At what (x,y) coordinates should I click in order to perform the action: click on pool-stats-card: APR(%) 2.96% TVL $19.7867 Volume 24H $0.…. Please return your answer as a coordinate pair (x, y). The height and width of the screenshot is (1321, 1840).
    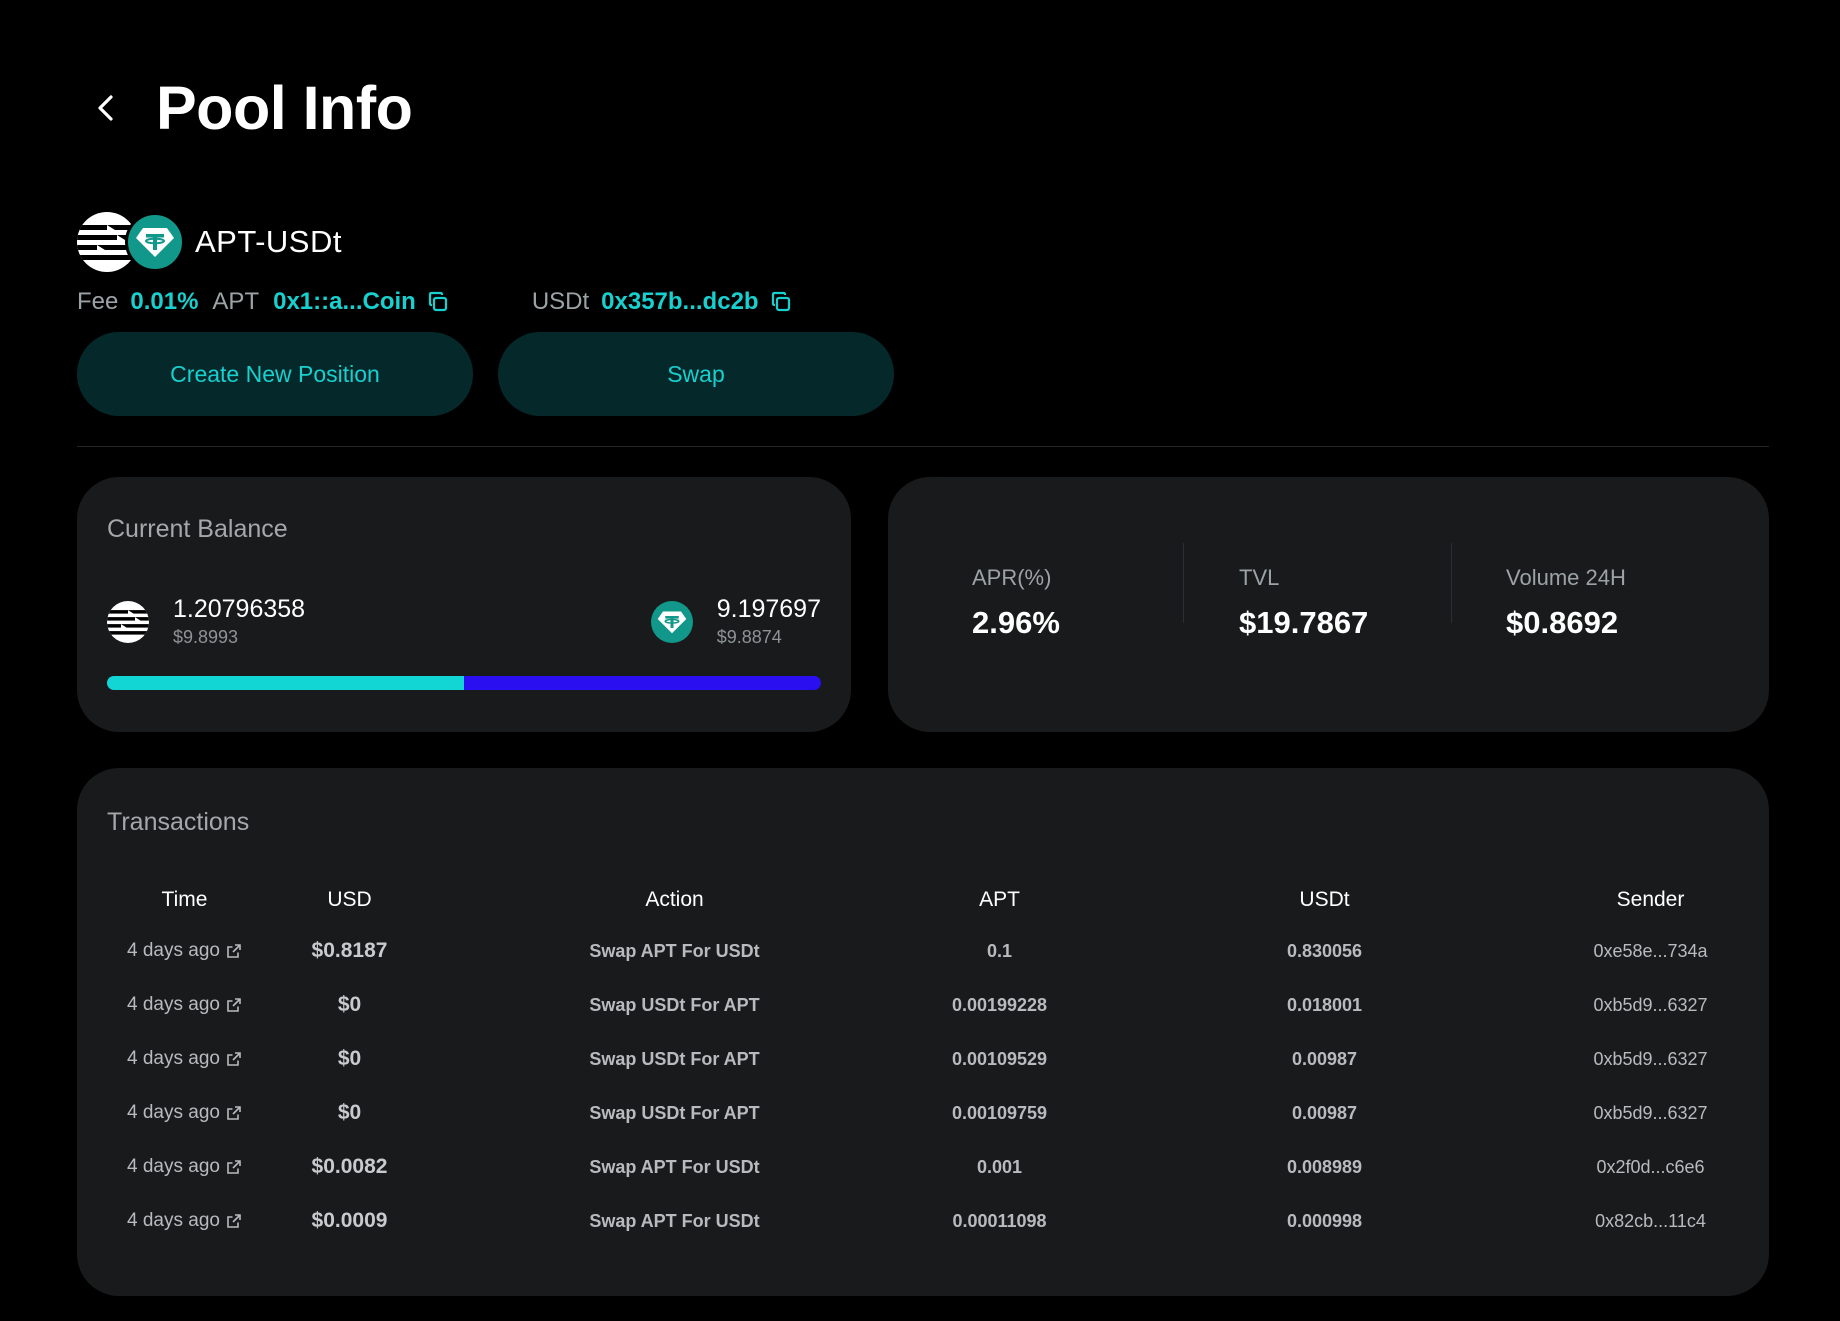
    Looking at the image, I should click on (1328, 604).